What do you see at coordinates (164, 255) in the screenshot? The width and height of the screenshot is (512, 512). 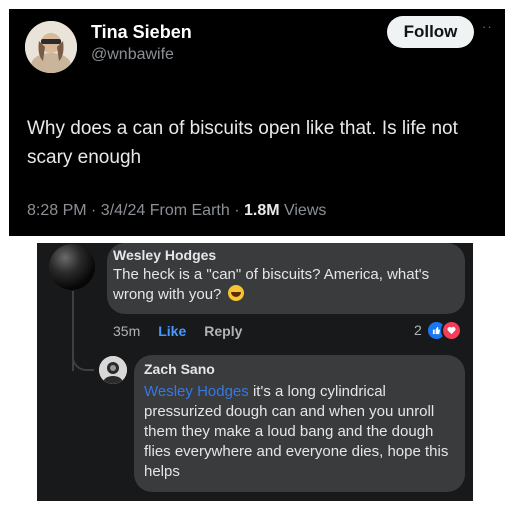 I see `commenter-name: Wesley Hodges` at bounding box center [164, 255].